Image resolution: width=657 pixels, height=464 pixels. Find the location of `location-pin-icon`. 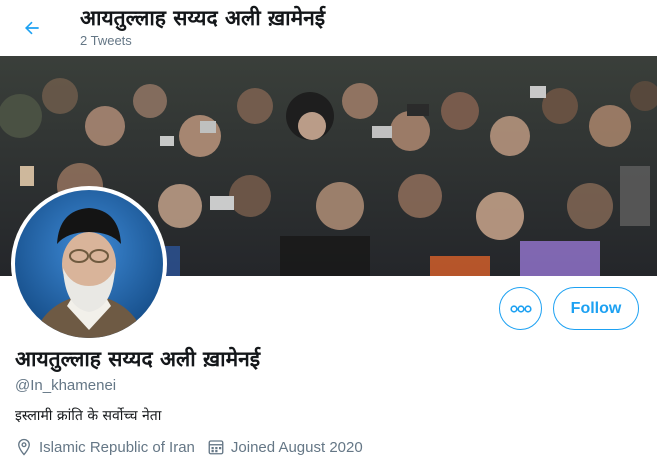

location-pin-icon is located at coordinates (24, 447).